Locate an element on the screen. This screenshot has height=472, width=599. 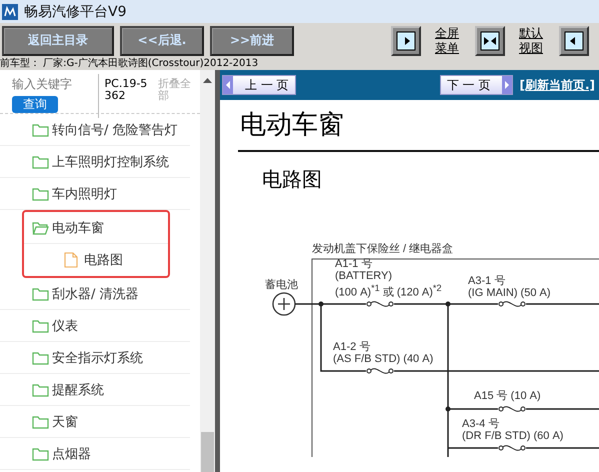
document-icon is located at coordinates (71, 260).